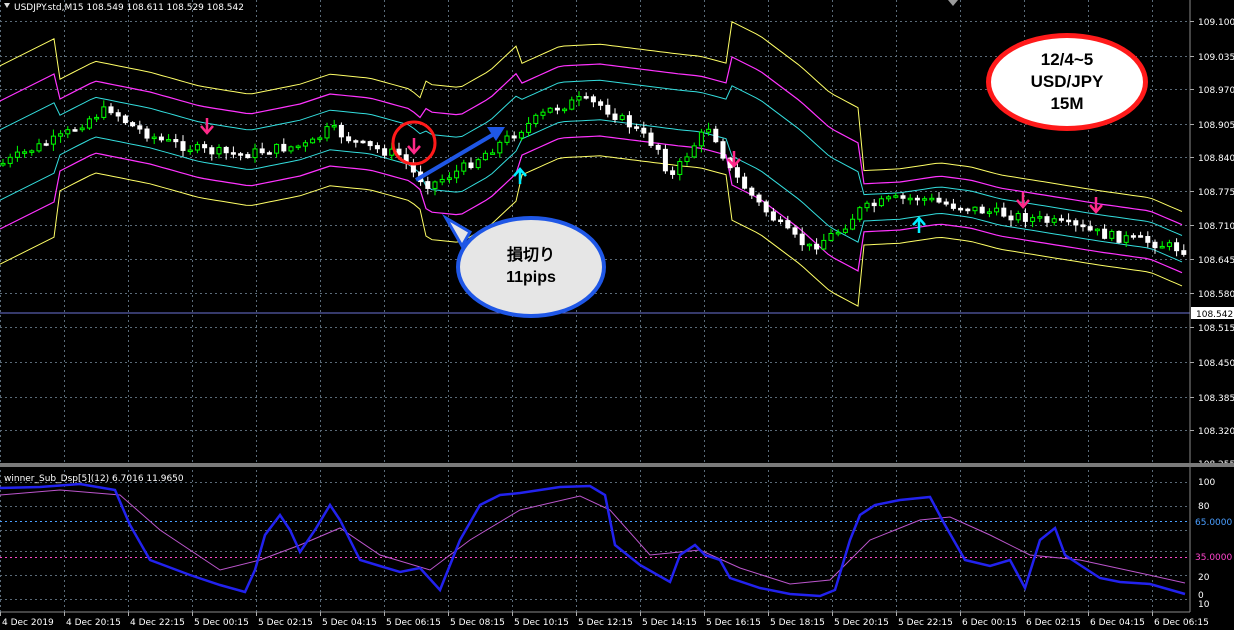  Describe the element at coordinates (1216, 23) in the screenshot. I see `price-tick-label: 109.100` at that location.